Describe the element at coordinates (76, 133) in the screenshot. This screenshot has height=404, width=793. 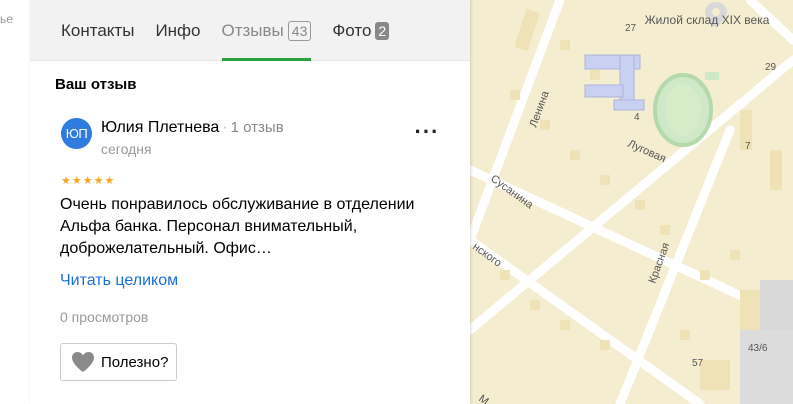
I see `avatar: ЮП` at that location.